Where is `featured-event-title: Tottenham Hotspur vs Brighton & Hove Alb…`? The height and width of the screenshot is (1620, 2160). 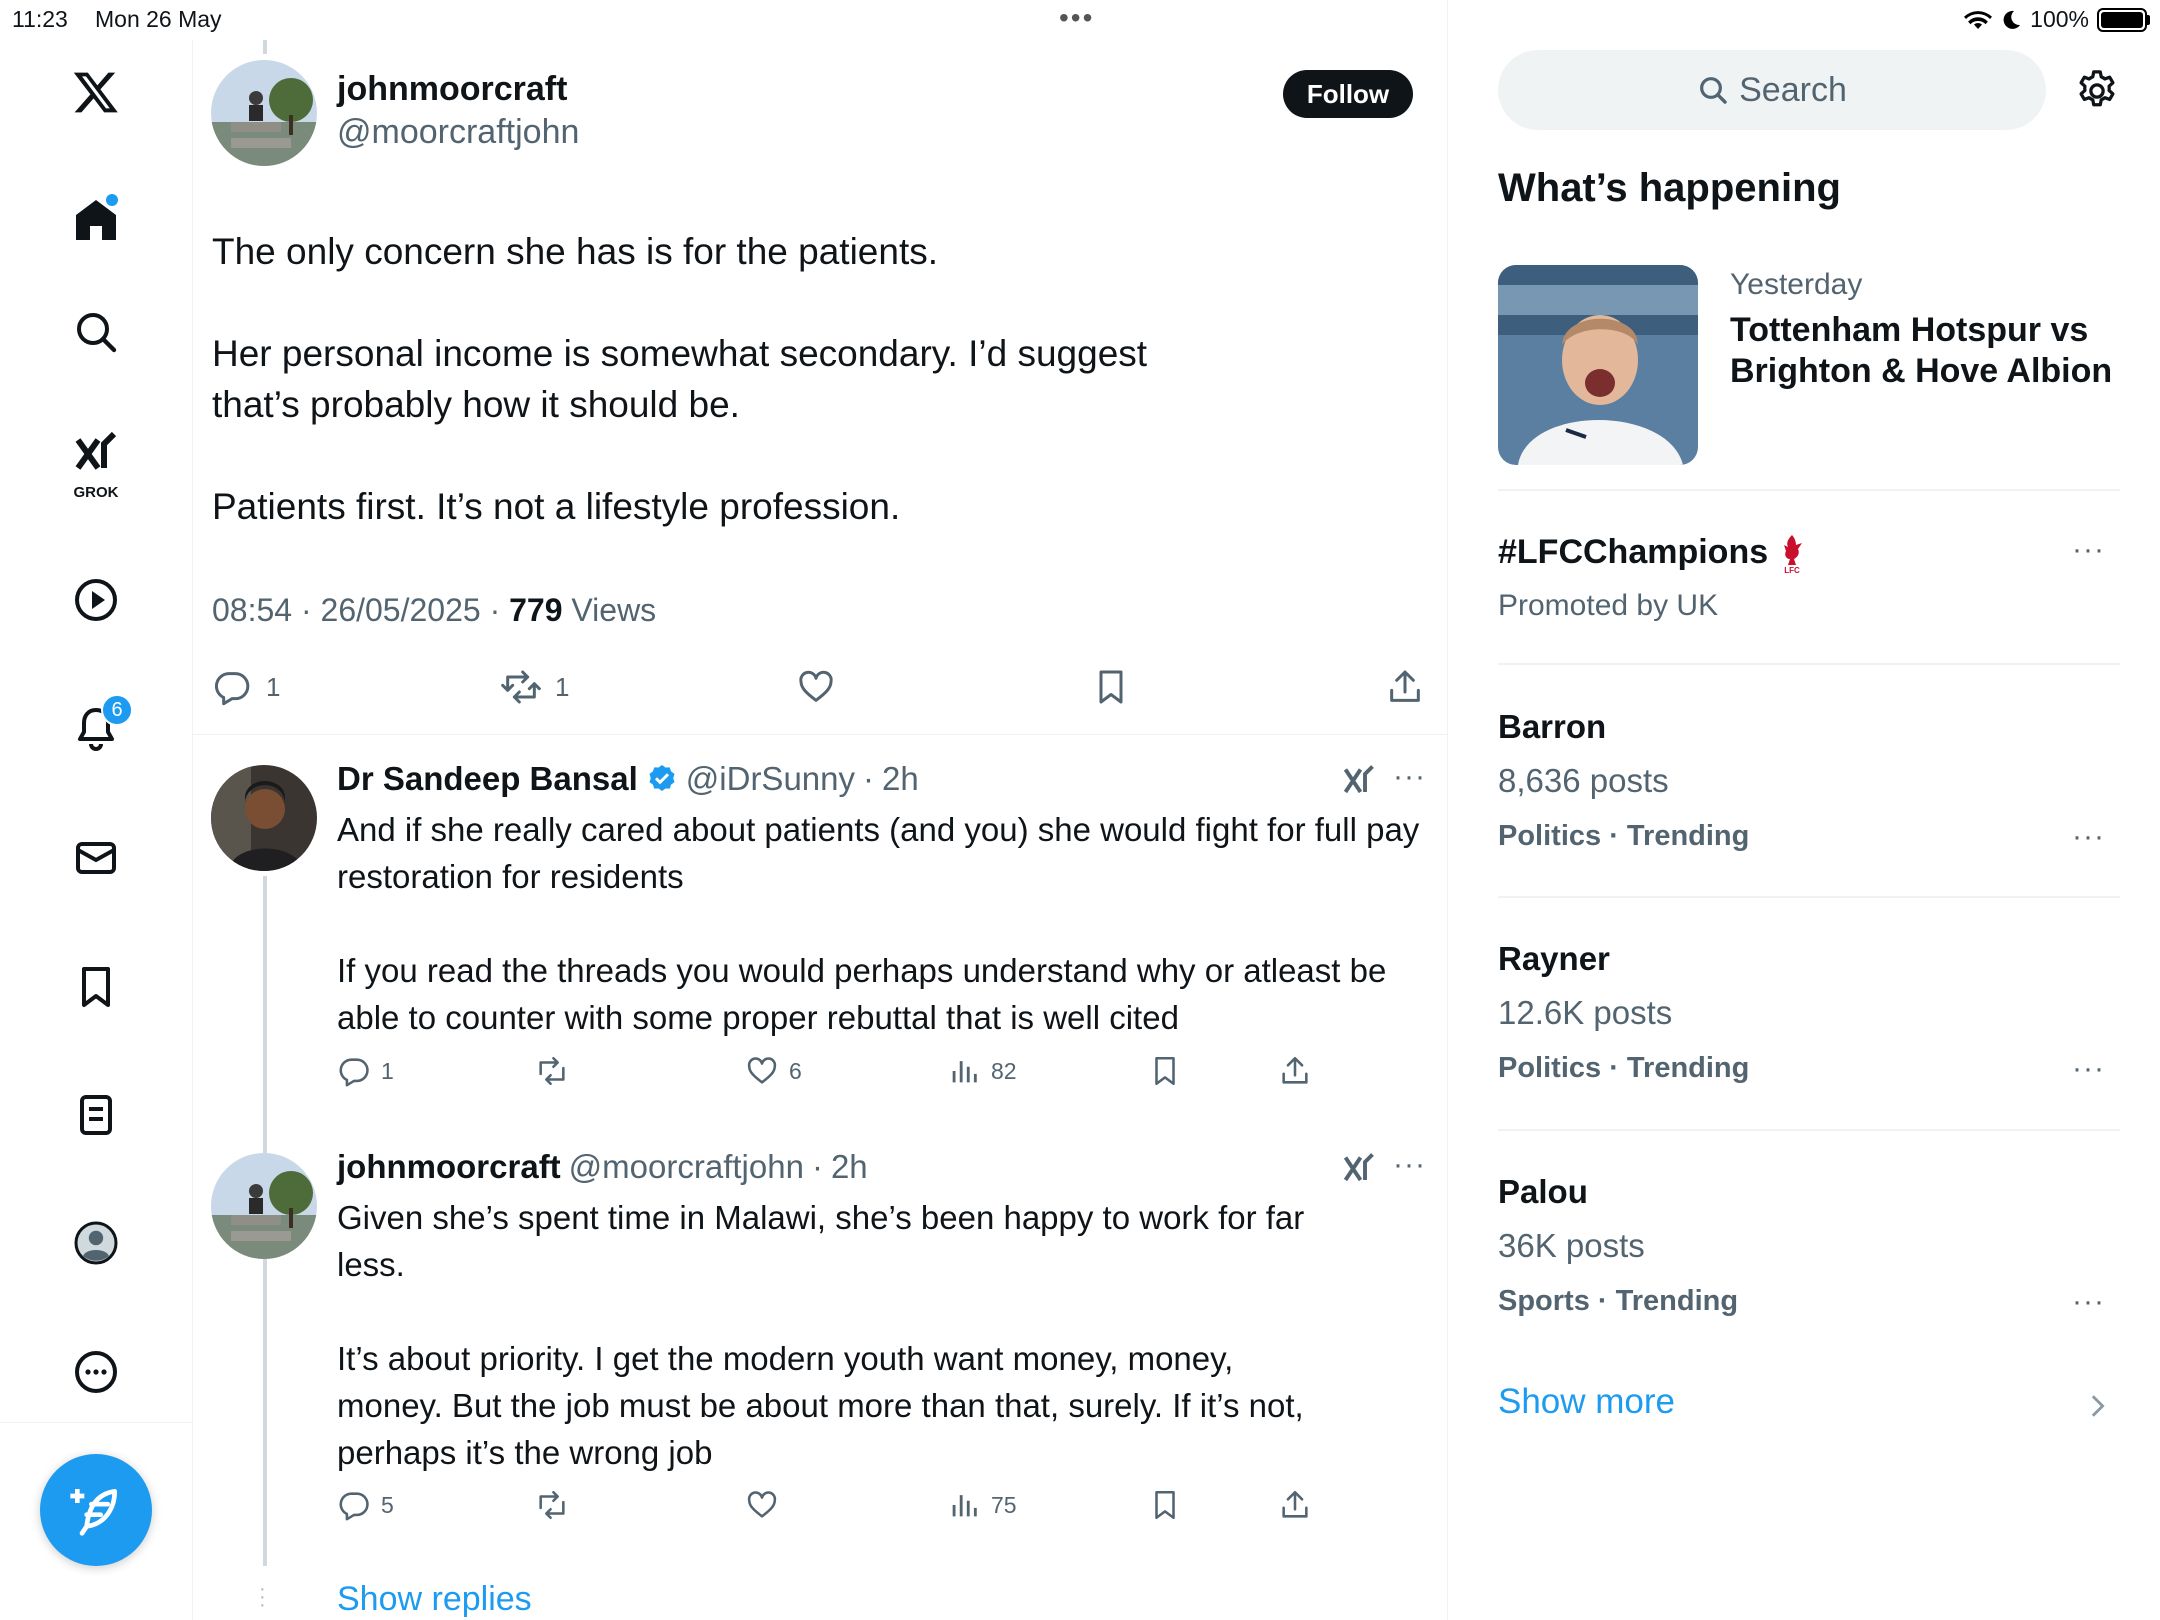
featured-event-title: Tottenham Hotspur vs Brighton & Hove Alb… is located at coordinates (1930, 351).